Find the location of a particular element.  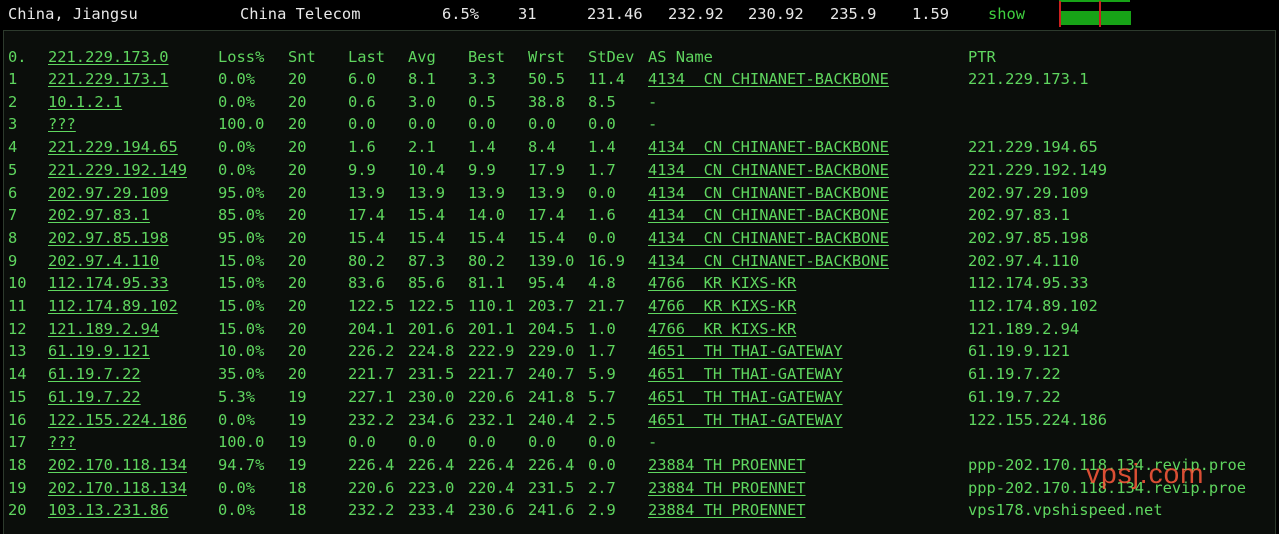

col-loss-header: Loss% is located at coordinates (241, 57).